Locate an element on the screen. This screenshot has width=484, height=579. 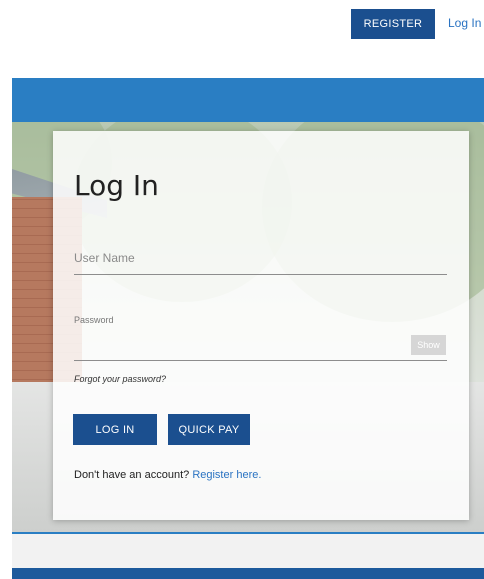
username-input is located at coordinates (260, 258).